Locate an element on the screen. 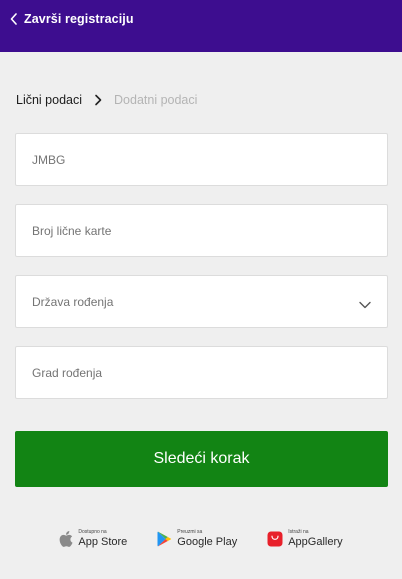 Image resolution: width=402 pixels, height=579 pixels. country-of-birth-placeholder: Država rođenja is located at coordinates (73, 301).